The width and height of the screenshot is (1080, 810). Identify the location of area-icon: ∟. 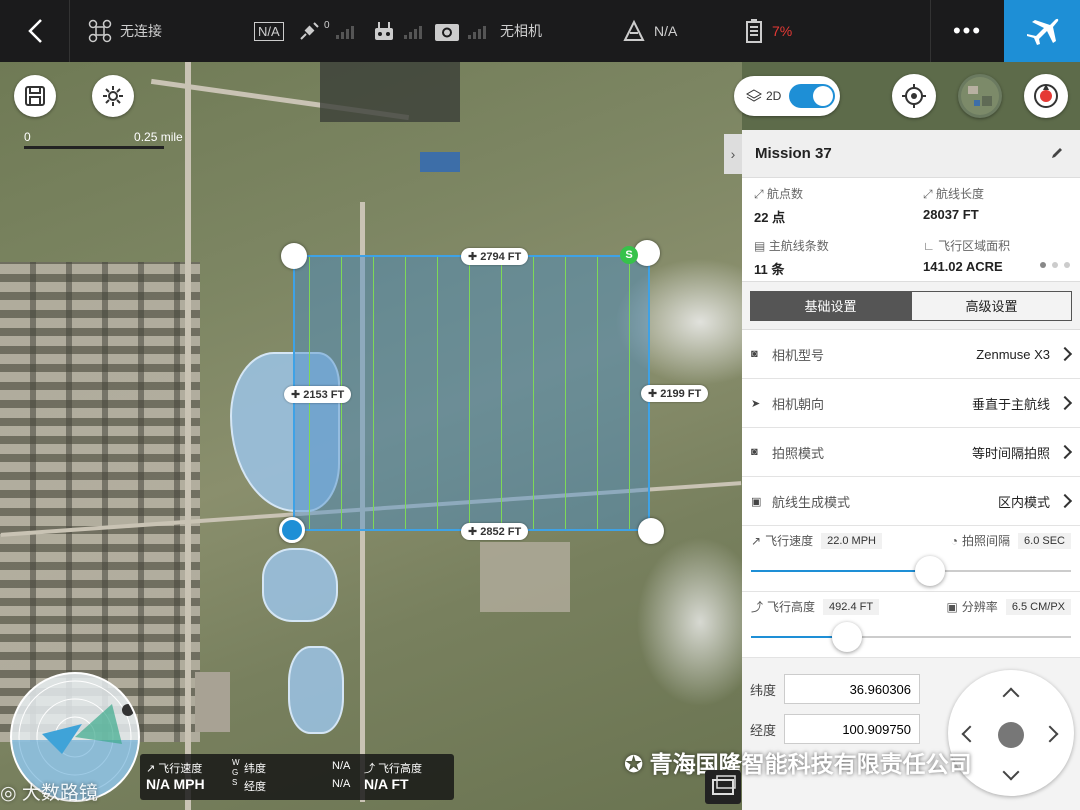
(929, 246).